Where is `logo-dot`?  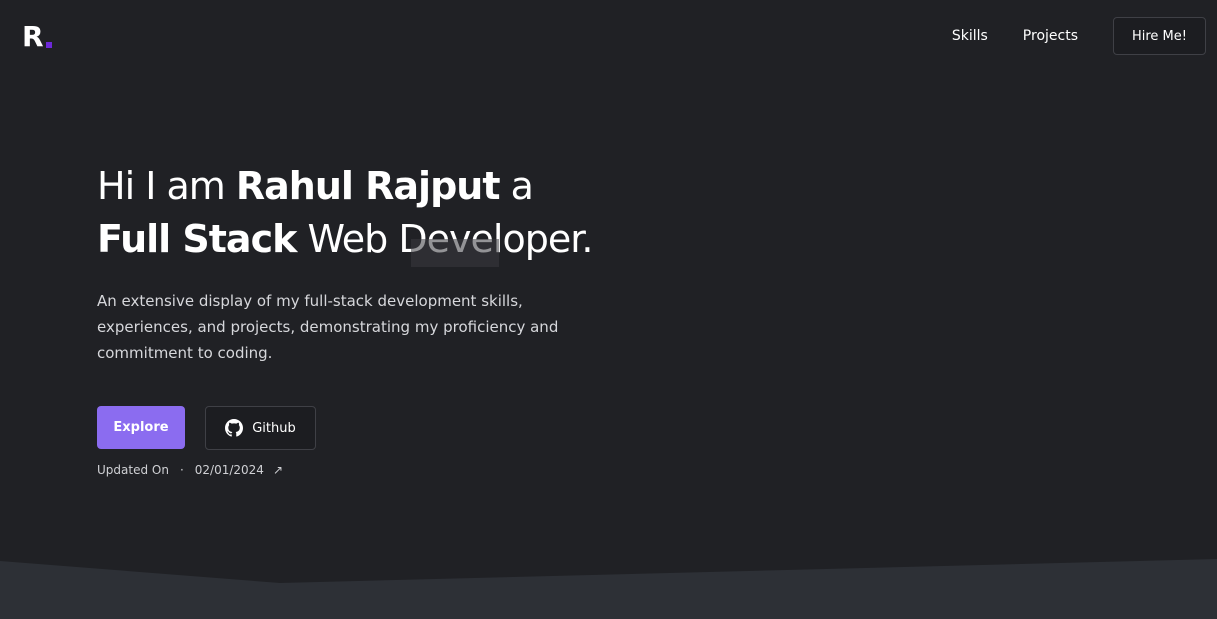 logo-dot is located at coordinates (48, 45).